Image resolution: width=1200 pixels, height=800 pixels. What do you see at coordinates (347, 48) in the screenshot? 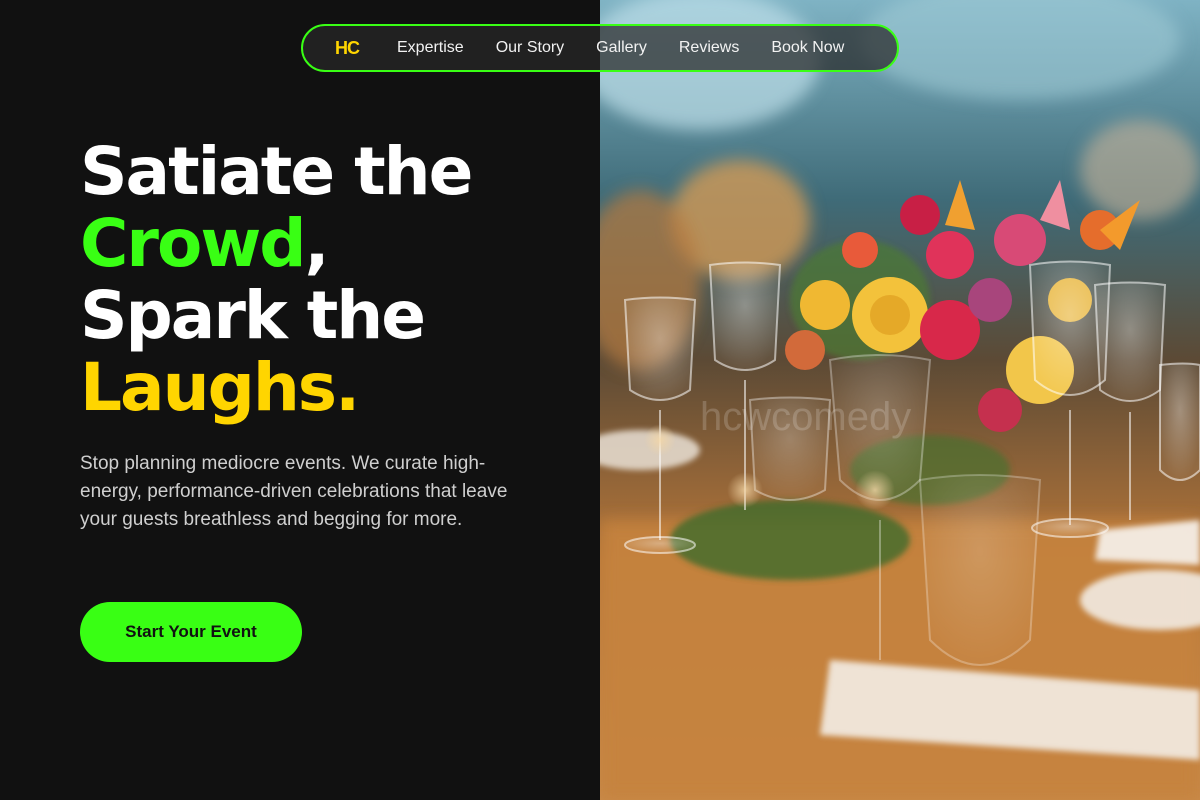
I see `brand-logo: HC` at bounding box center [347, 48].